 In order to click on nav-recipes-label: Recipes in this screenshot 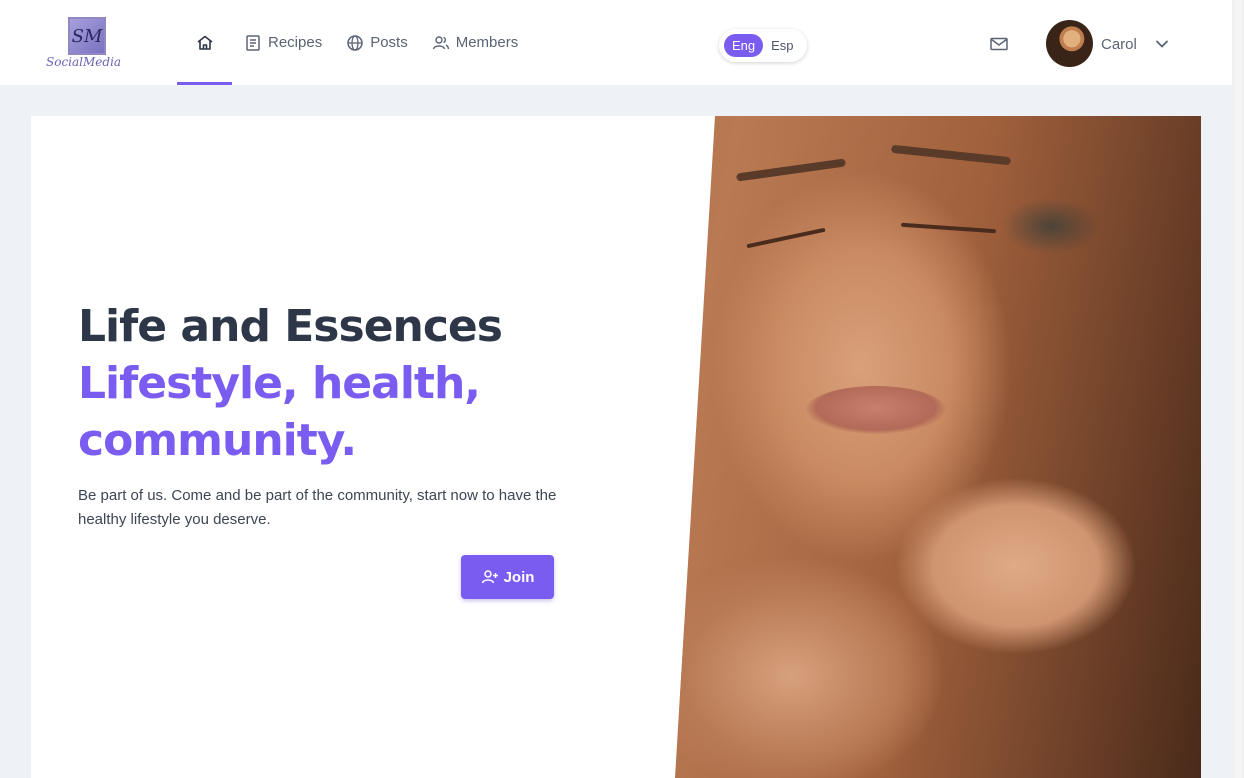, I will do `click(295, 42)`.